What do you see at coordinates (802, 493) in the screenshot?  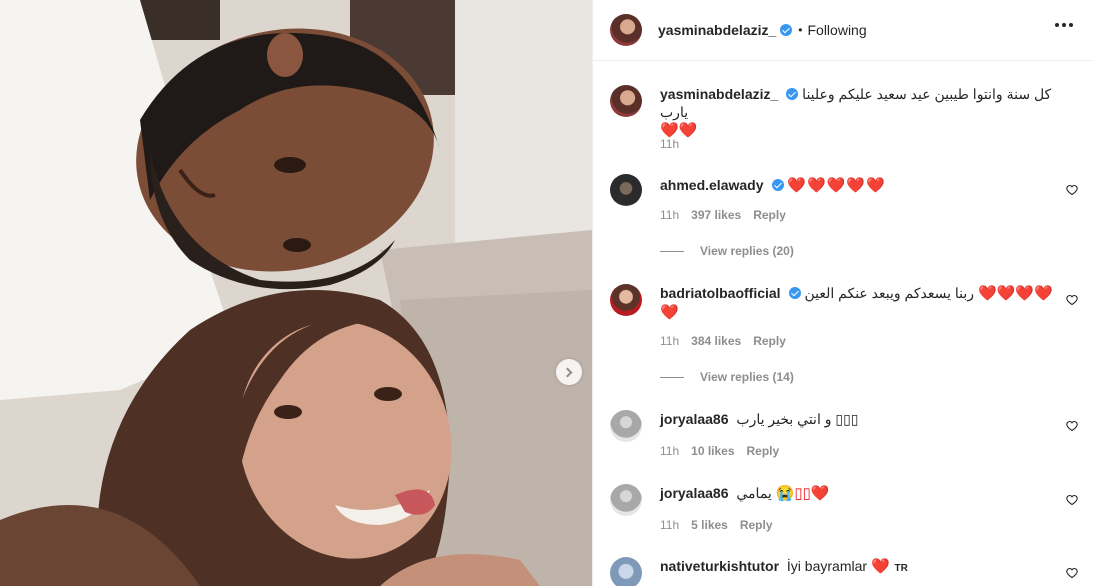 I see `emoji-glyphs: 😭▯▯❤️` at bounding box center [802, 493].